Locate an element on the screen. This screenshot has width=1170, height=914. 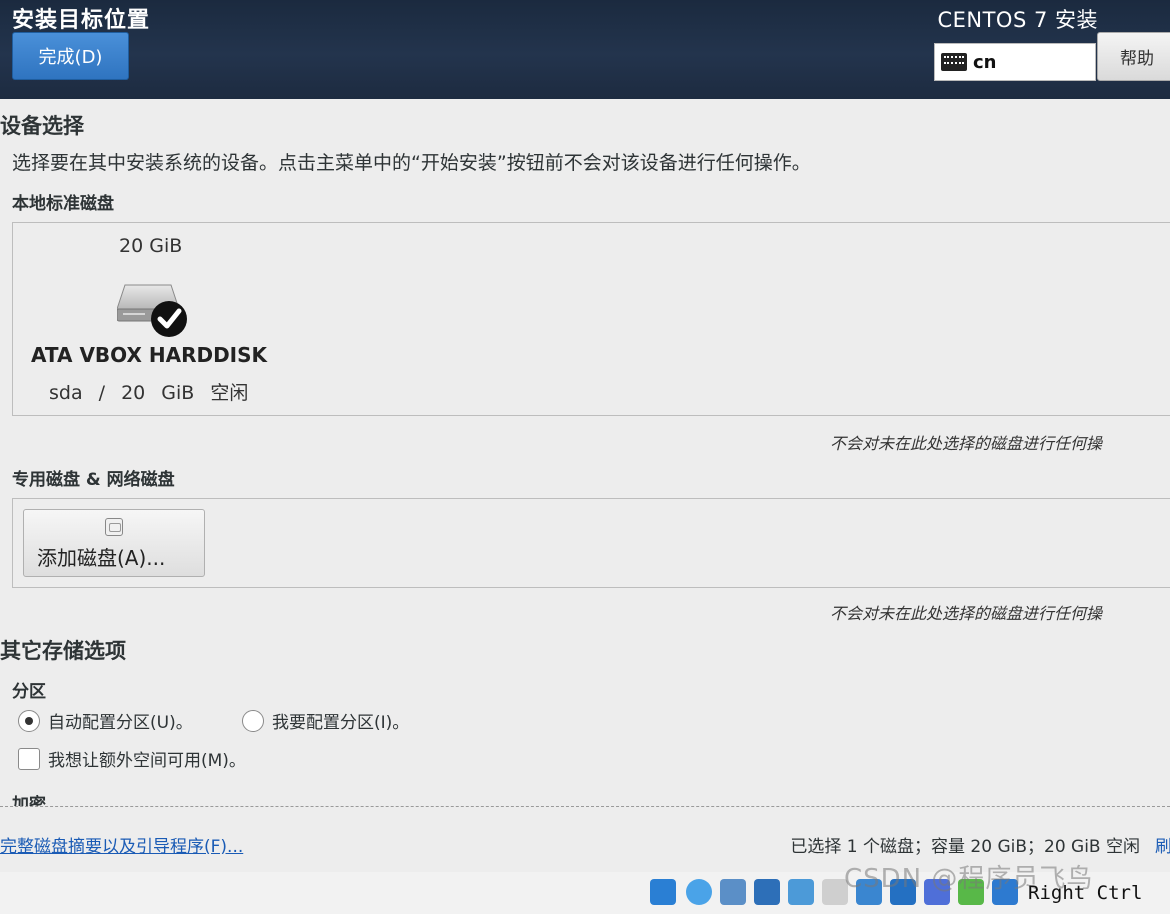
local-disks-heading: 本地标准磁盘 is located at coordinates (63, 204).